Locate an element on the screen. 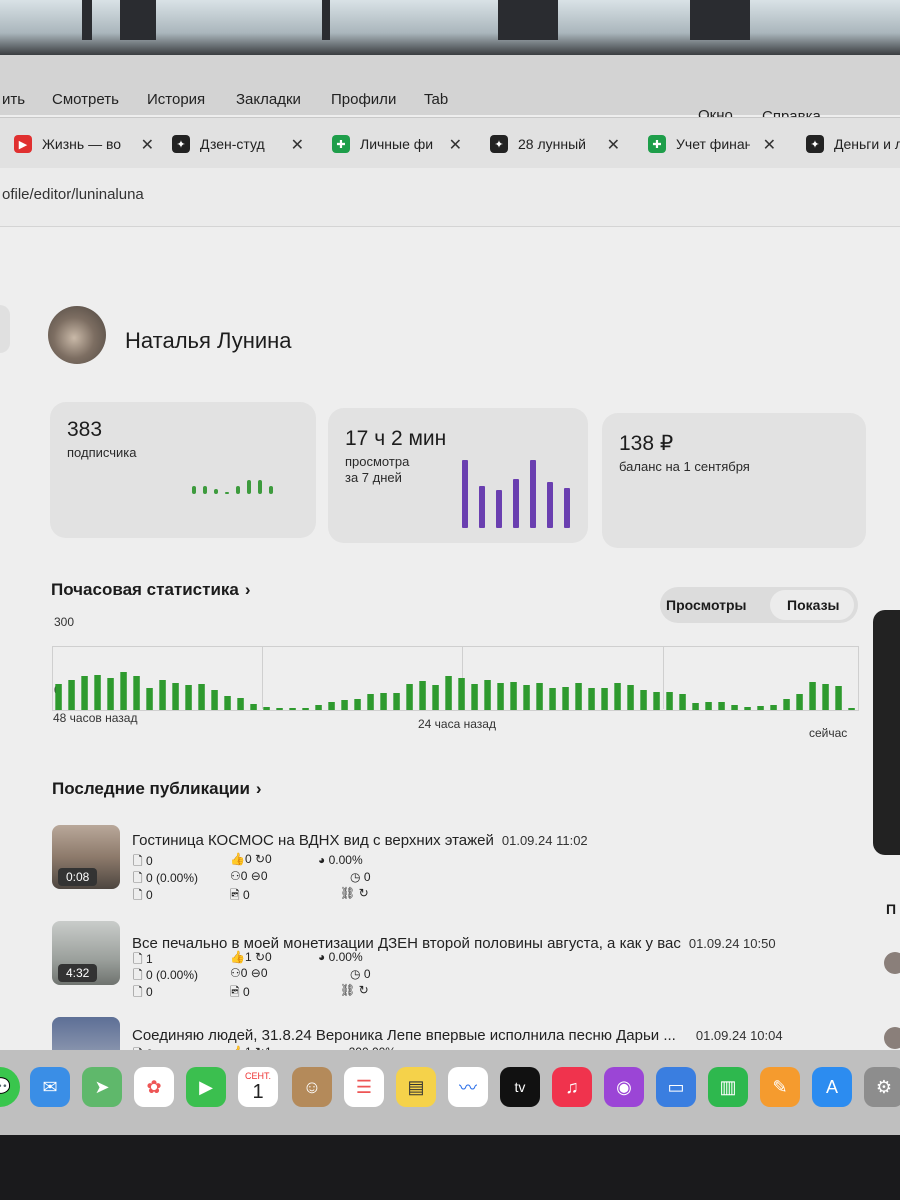 This screenshot has height=1200, width=900. facetime-icon: ▶ is located at coordinates (206, 1087).